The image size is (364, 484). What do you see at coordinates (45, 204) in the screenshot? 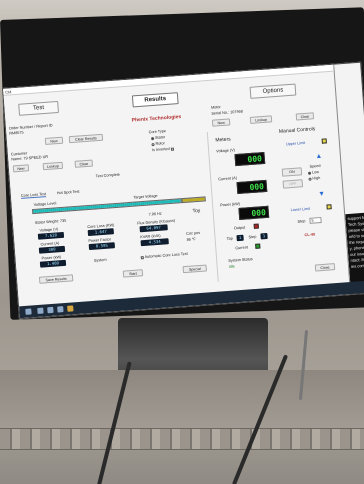
I see `voltage-level-label: Voltage Level` at bounding box center [45, 204].